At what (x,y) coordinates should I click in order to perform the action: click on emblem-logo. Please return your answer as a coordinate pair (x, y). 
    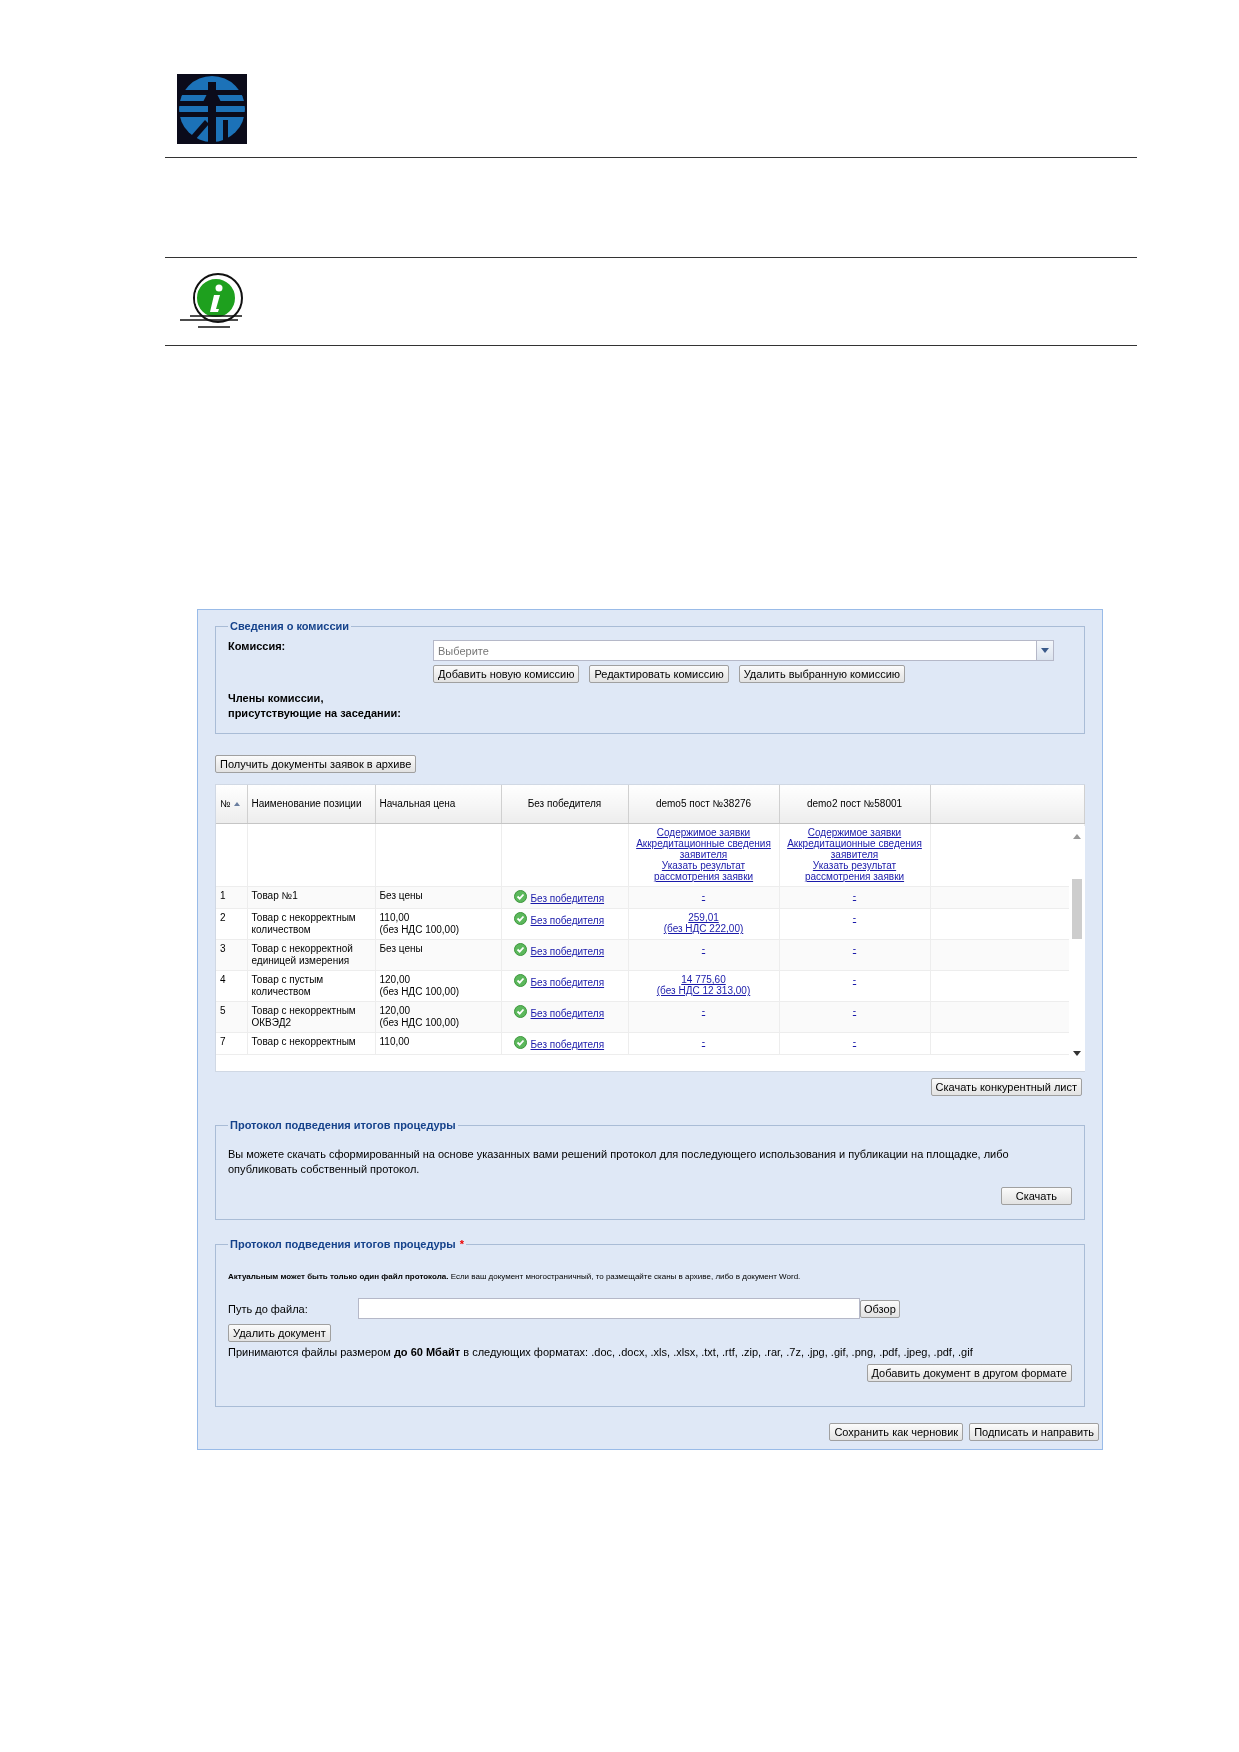
    Looking at the image, I should click on (212, 109).